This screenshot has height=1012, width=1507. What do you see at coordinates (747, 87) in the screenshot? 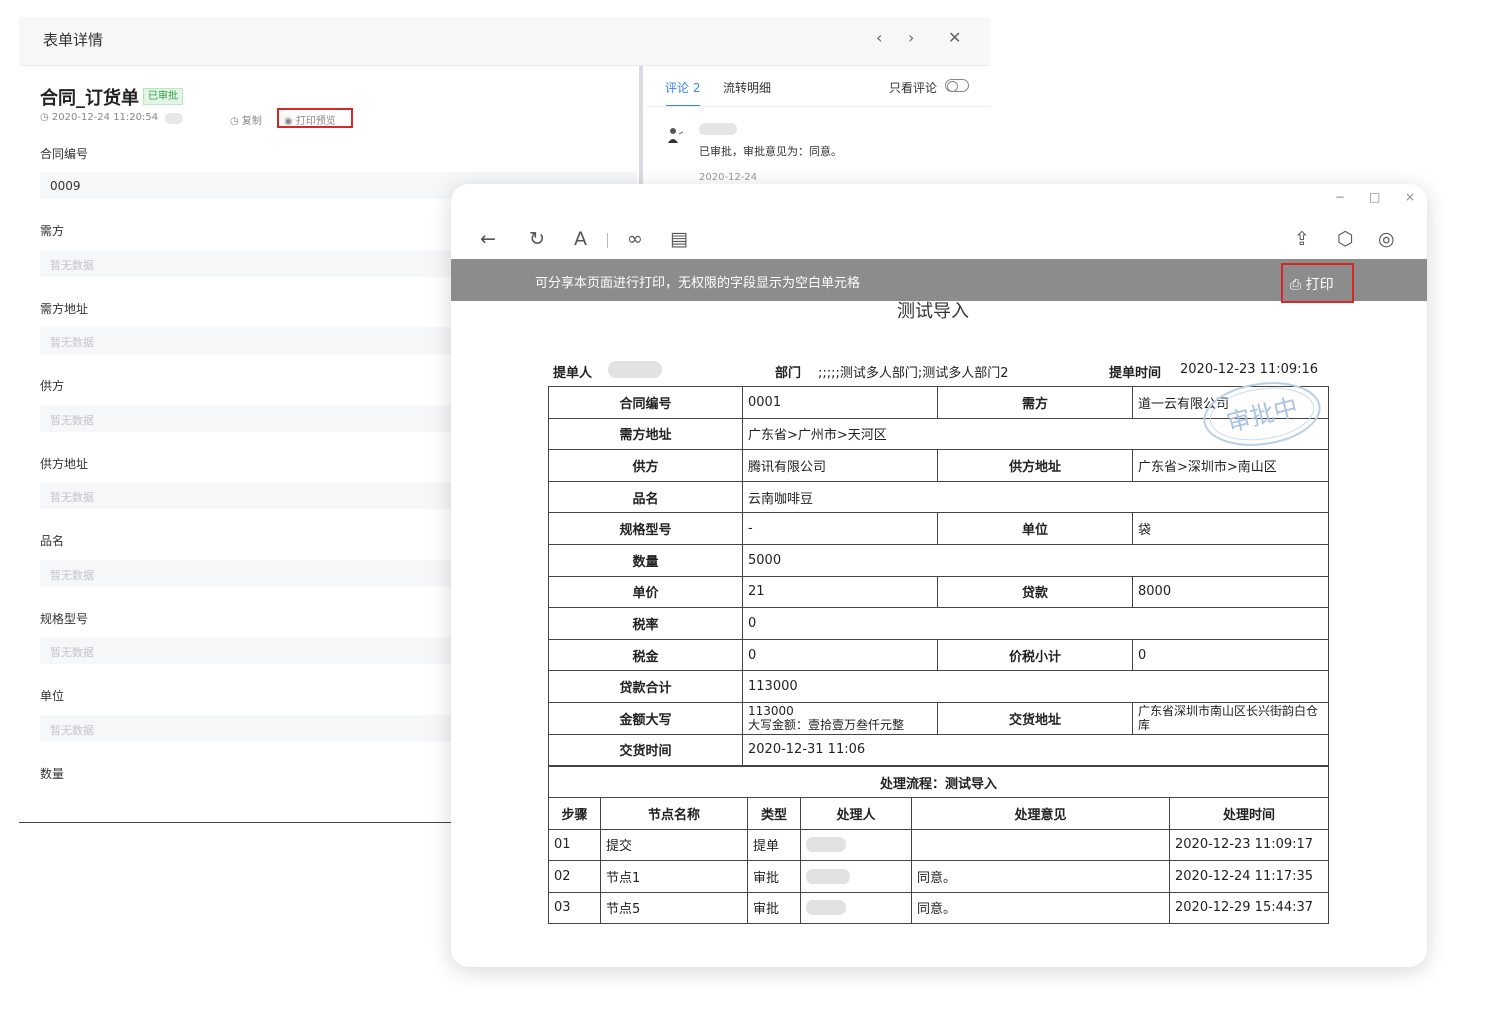
I see `tab-flow-detail: 流转明细` at bounding box center [747, 87].